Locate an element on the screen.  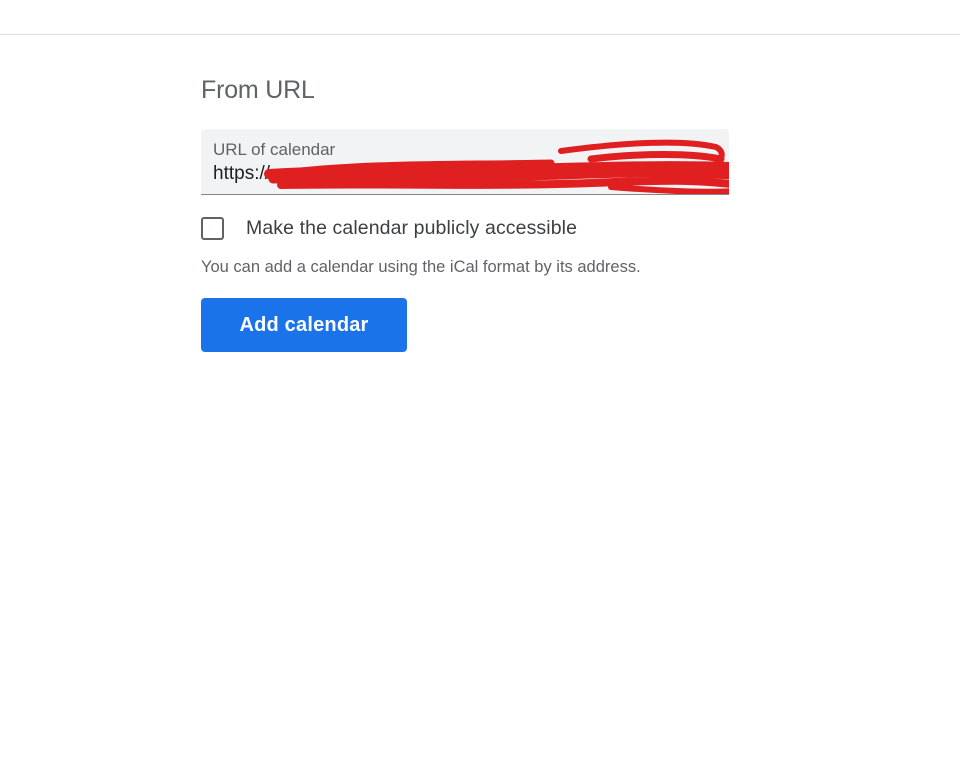
url-of-calendar-field: URL of calendar https:// is located at coordinates (465, 162).